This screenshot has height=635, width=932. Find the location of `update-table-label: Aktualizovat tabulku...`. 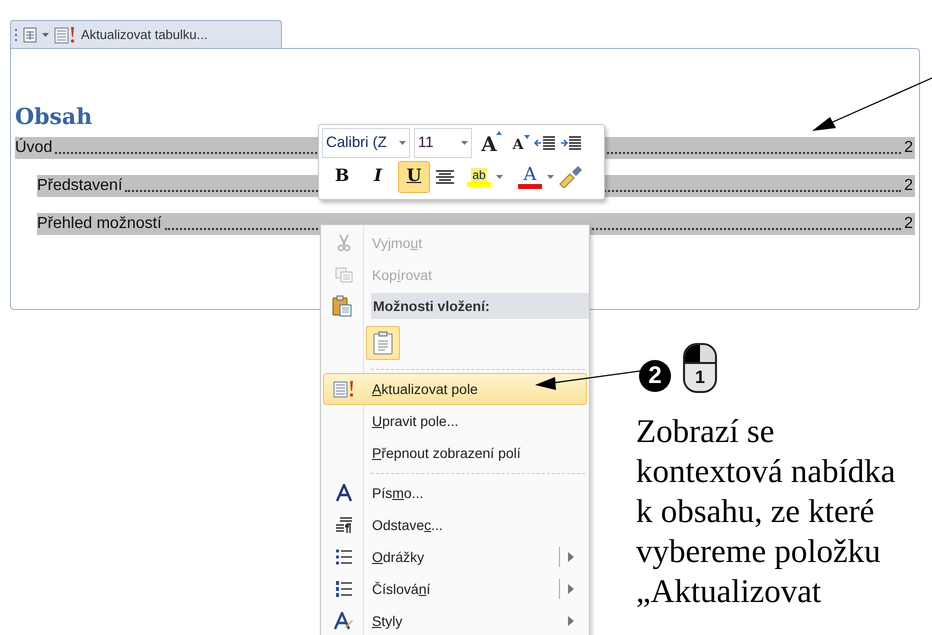

update-table-label: Aktualizovat tabulku... is located at coordinates (144, 35).